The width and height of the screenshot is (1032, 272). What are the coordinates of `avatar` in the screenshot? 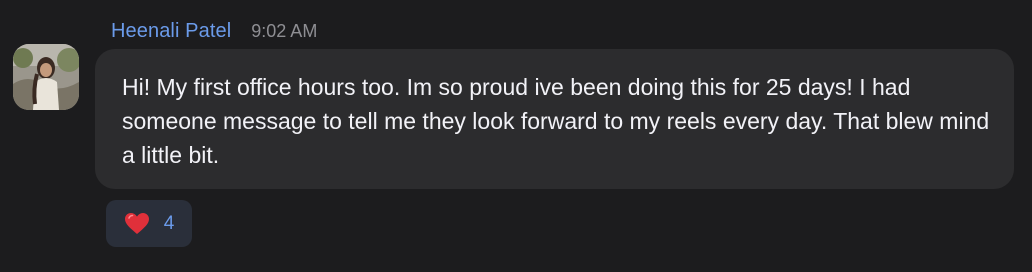 It's located at (46, 77).